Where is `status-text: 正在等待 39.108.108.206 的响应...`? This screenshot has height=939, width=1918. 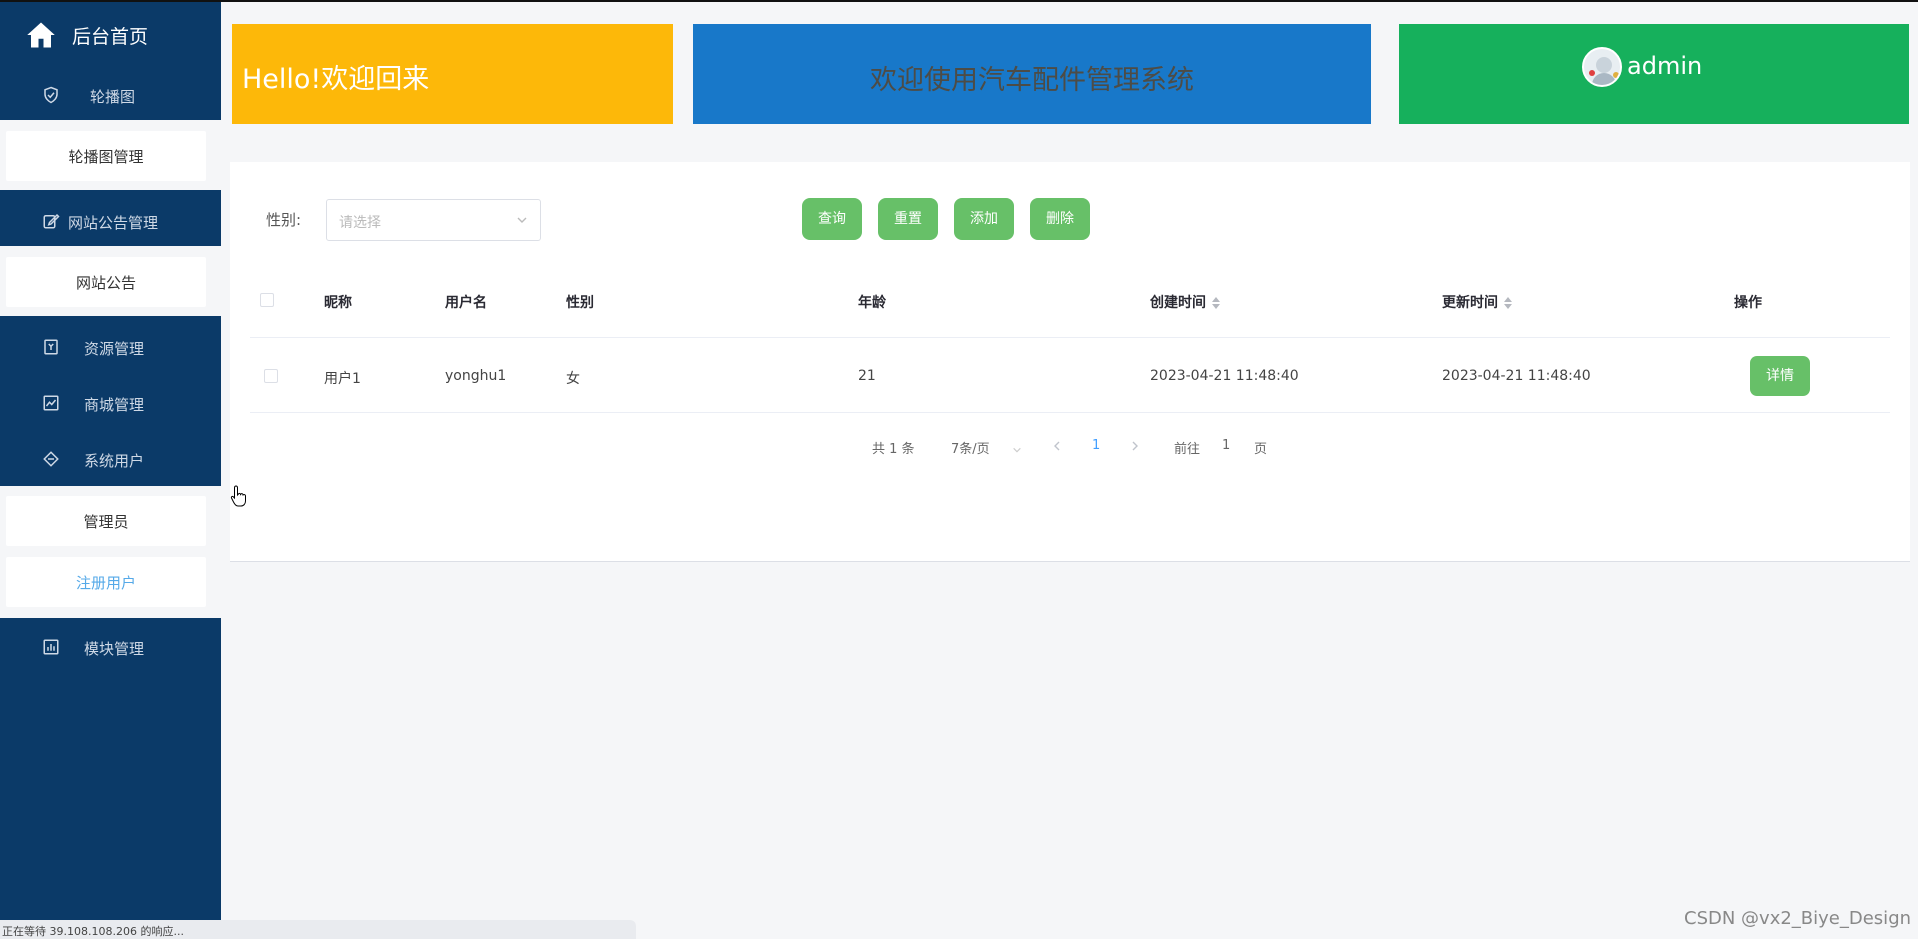 status-text: 正在等待 39.108.108.206 的响应... is located at coordinates (93, 931).